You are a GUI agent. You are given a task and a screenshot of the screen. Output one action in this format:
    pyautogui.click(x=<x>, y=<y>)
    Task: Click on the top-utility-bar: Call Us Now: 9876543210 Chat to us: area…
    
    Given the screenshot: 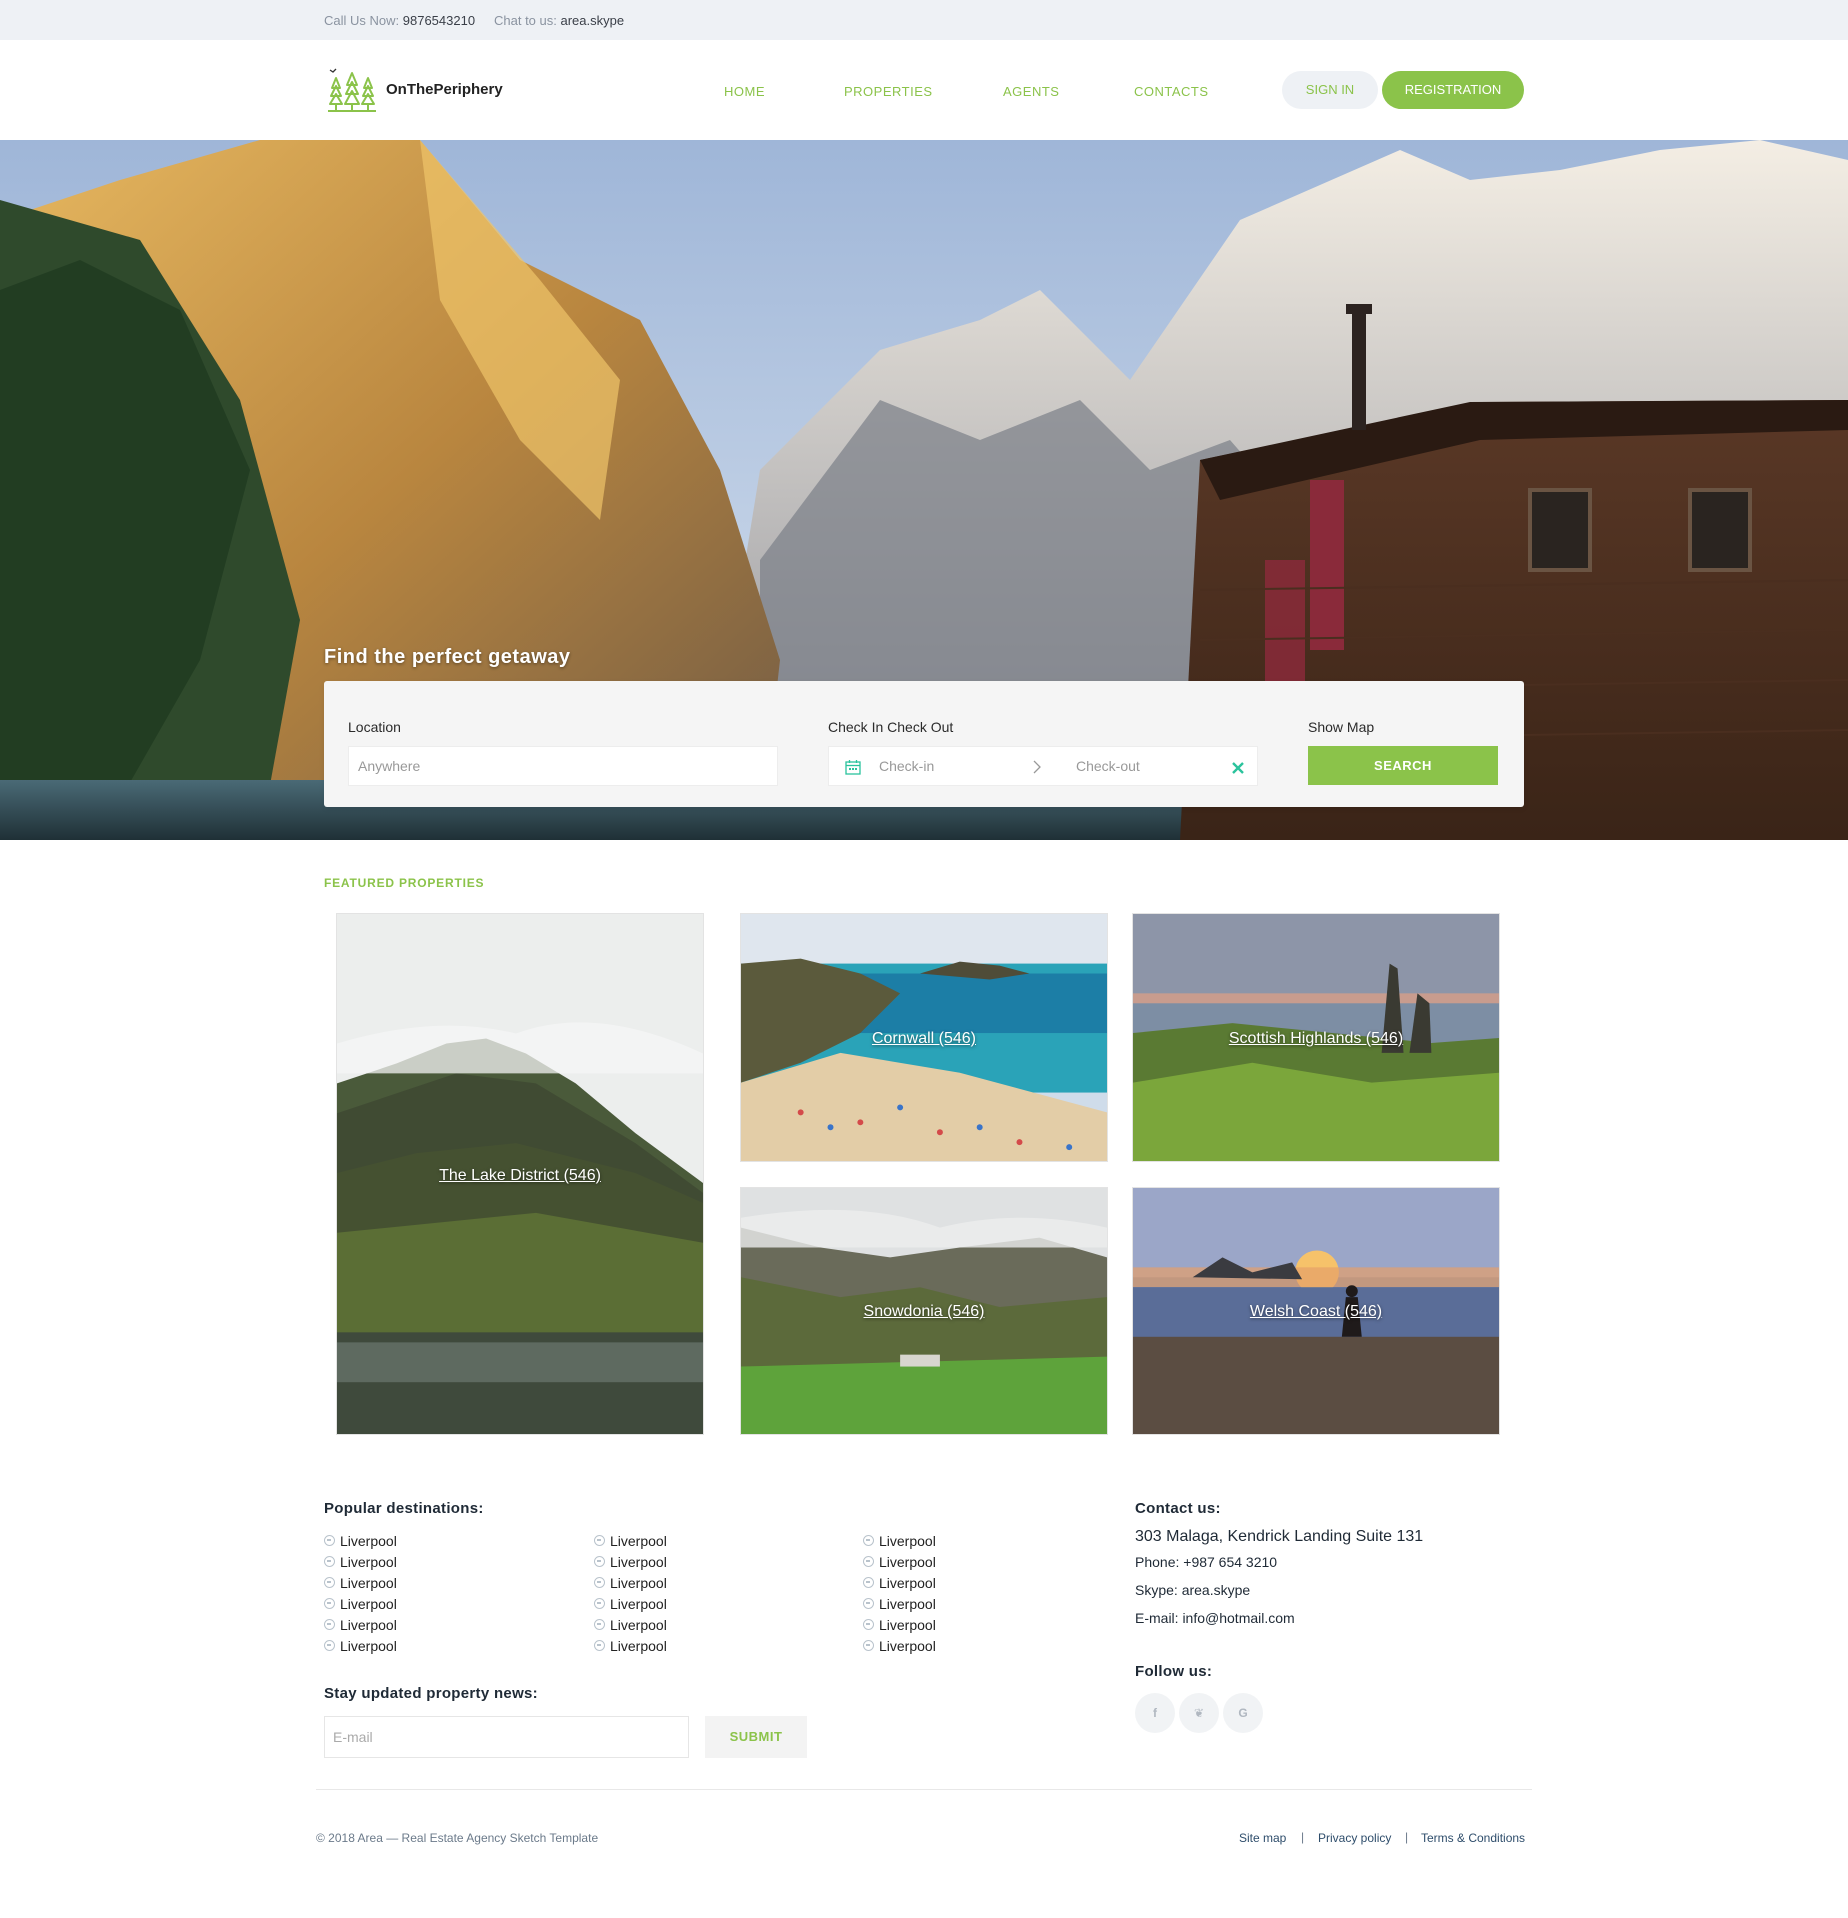 What is the action you would take?
    pyautogui.click(x=924, y=20)
    